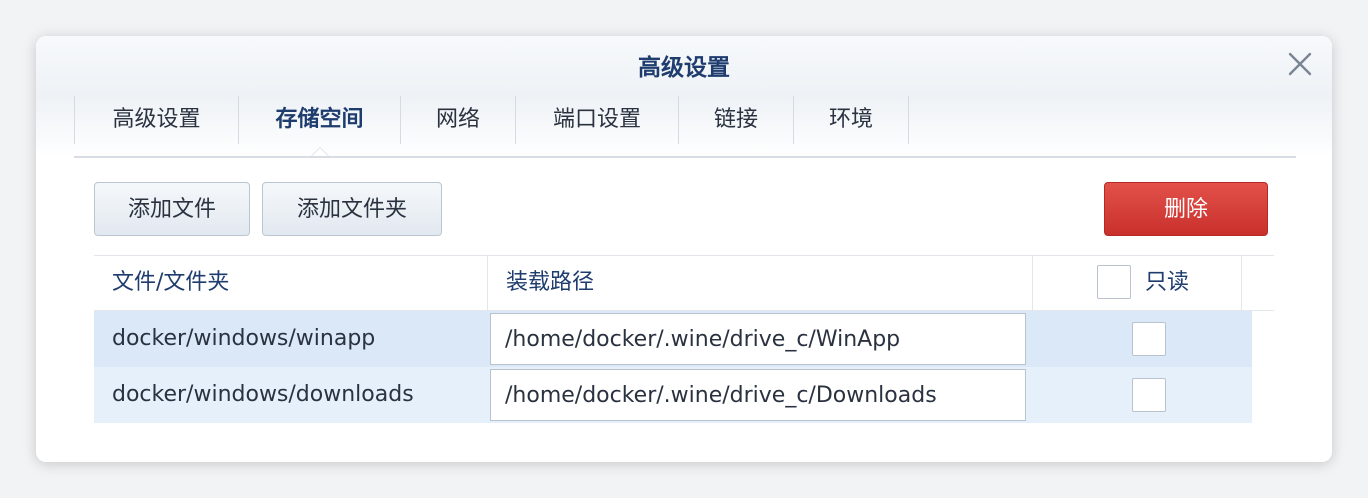 The height and width of the screenshot is (498, 1368). What do you see at coordinates (1300, 64) in the screenshot?
I see `close-icon` at bounding box center [1300, 64].